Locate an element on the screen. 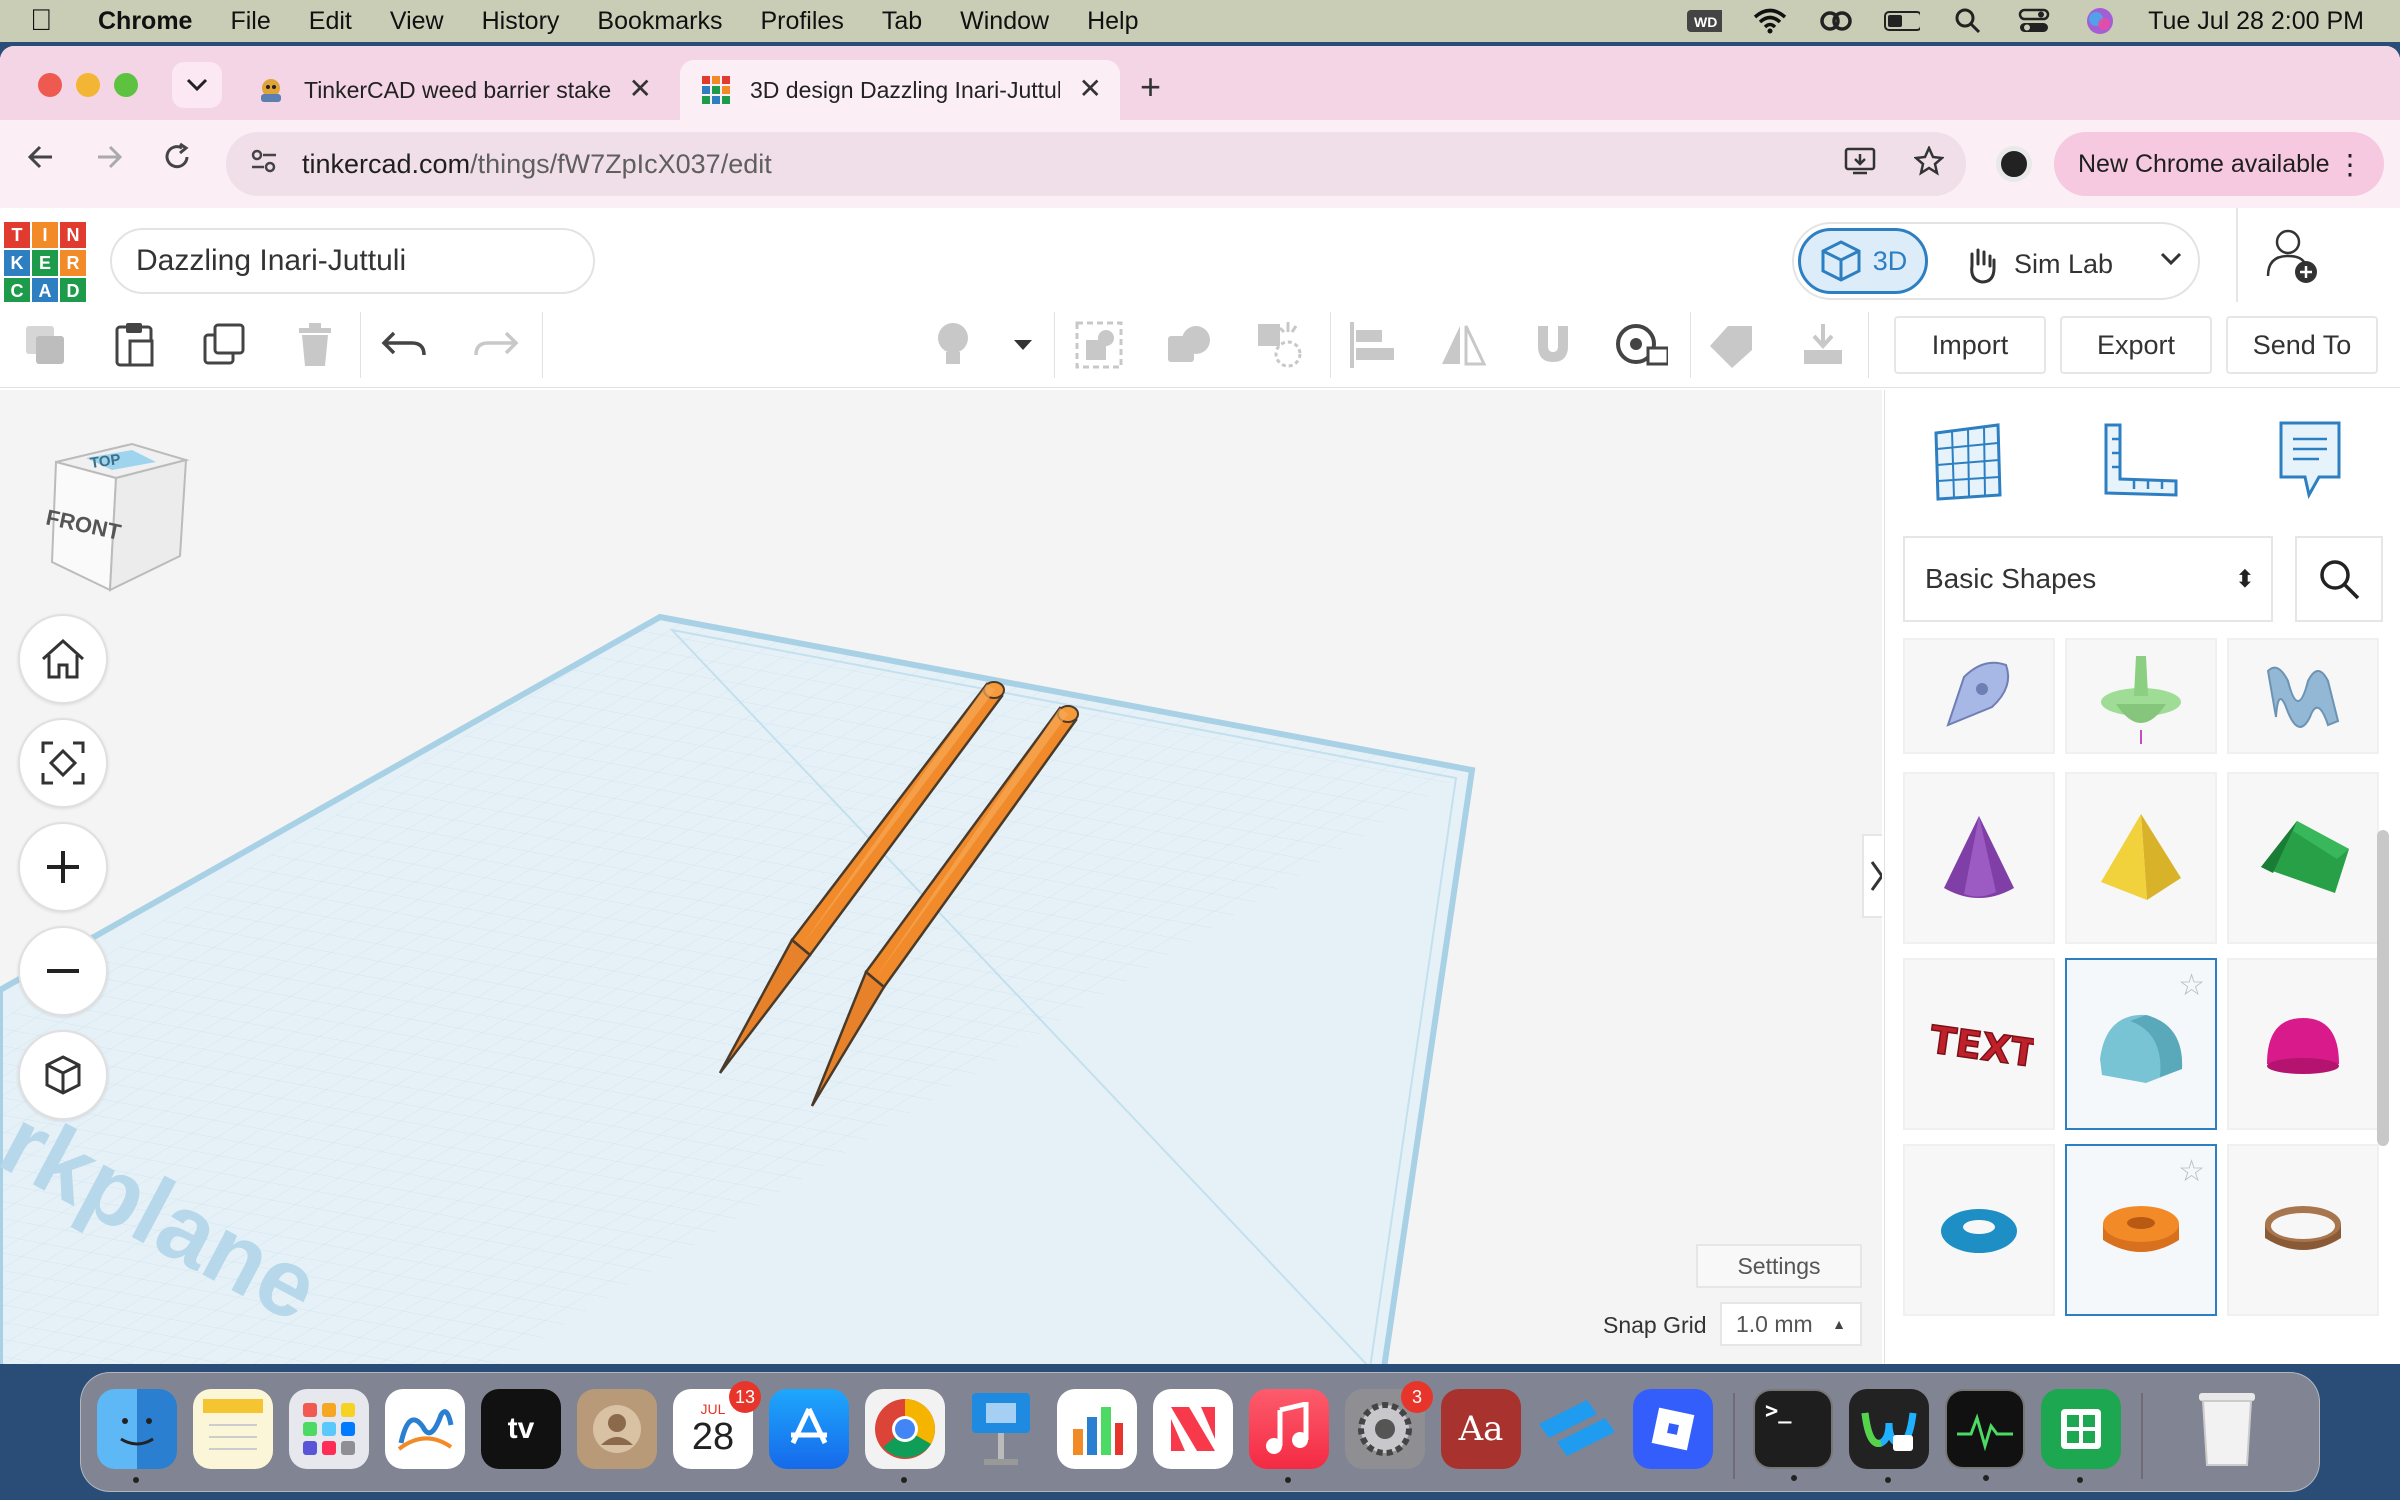  dock-terminal: >_ is located at coordinates (1793, 1435).